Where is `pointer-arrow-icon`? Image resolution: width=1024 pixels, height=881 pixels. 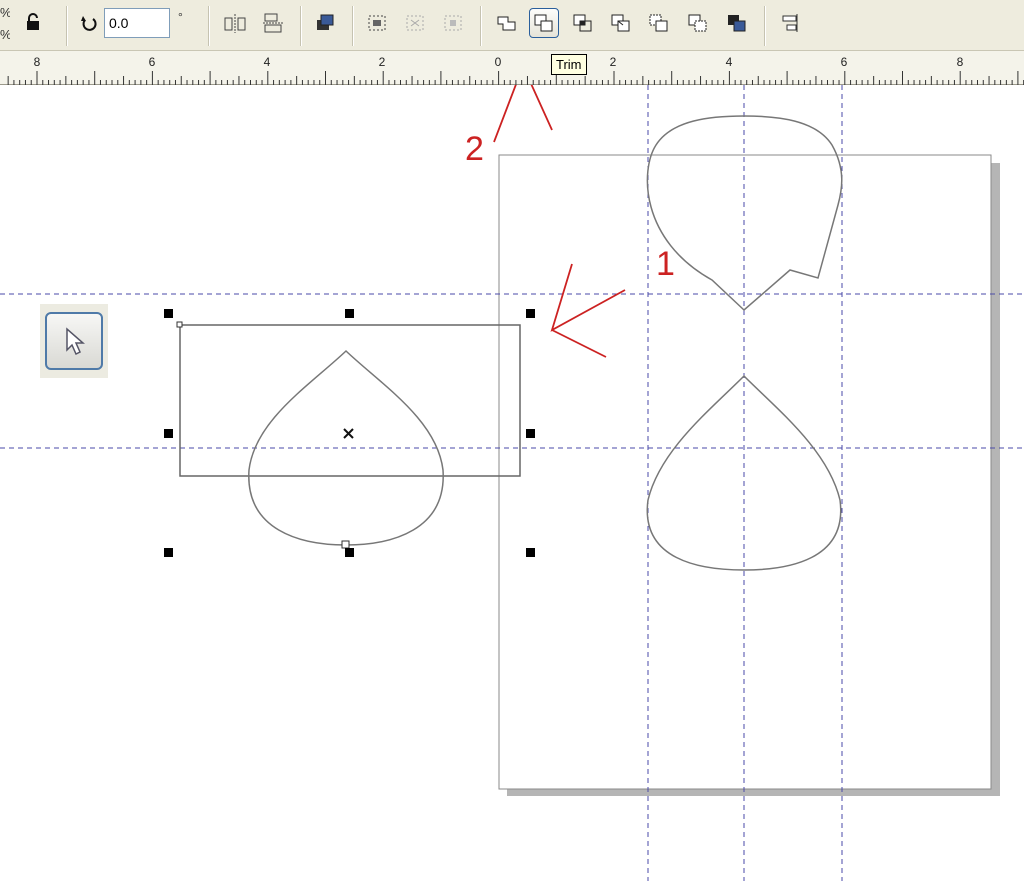
pointer-arrow-icon is located at coordinates (75, 341).